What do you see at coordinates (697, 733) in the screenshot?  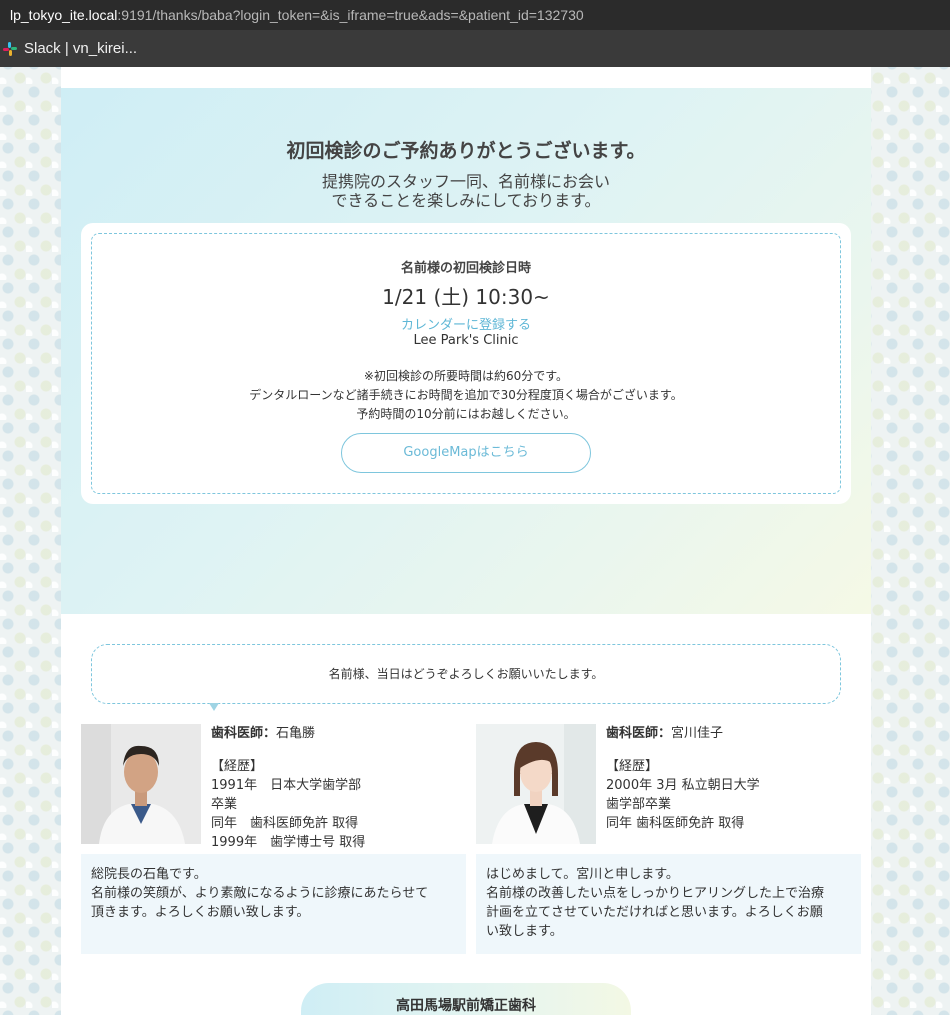 I see `doctor-name: 宮川佳子` at bounding box center [697, 733].